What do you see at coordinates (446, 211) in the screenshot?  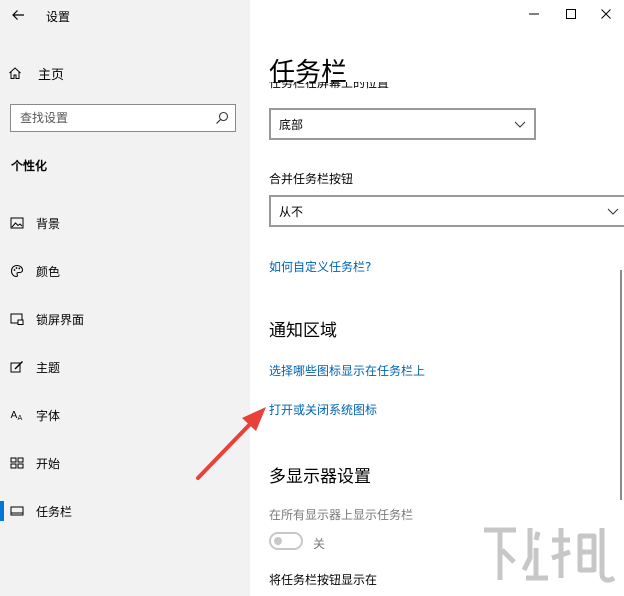 I see `combine-buttons-dropdown: 从不` at bounding box center [446, 211].